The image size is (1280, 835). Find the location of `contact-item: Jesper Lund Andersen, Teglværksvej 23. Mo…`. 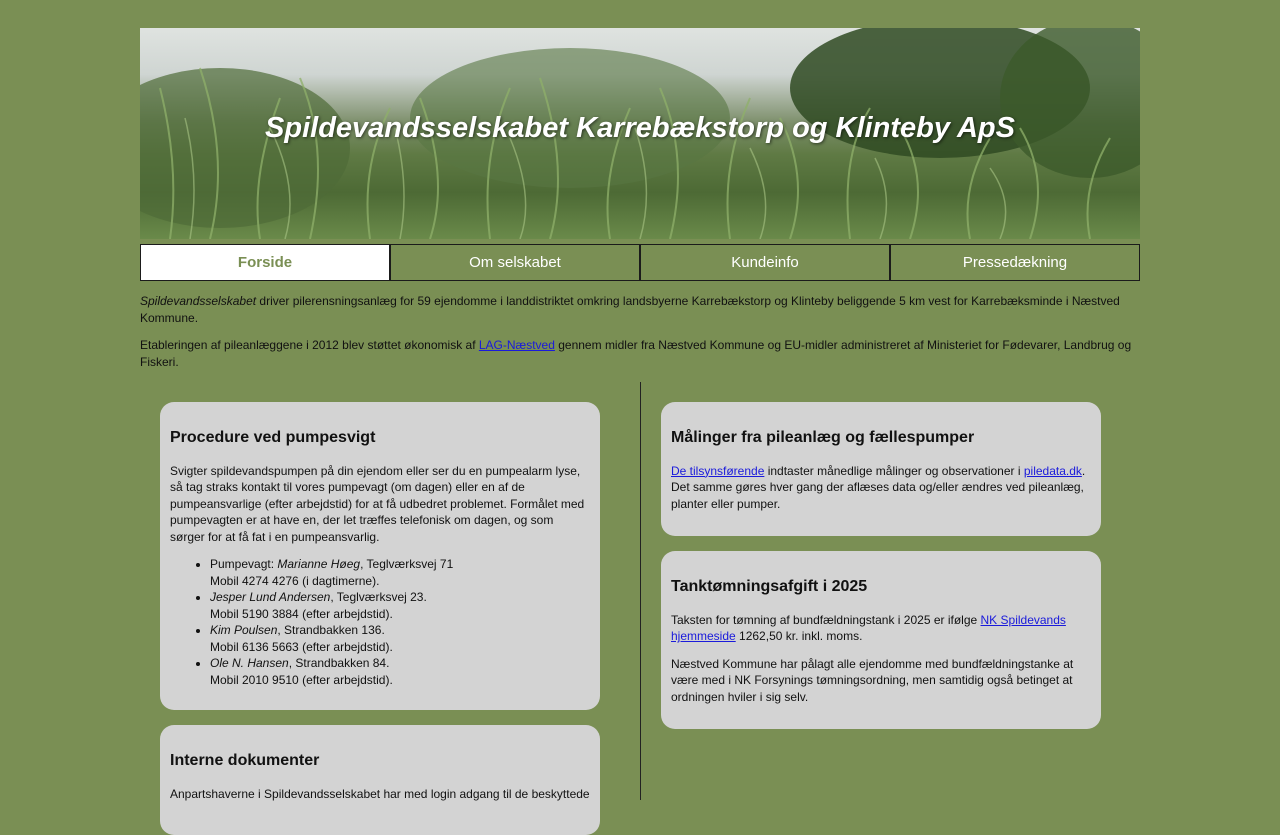

contact-item: Jesper Lund Andersen, Teglværksvej 23. Mo… is located at coordinates (400, 605).